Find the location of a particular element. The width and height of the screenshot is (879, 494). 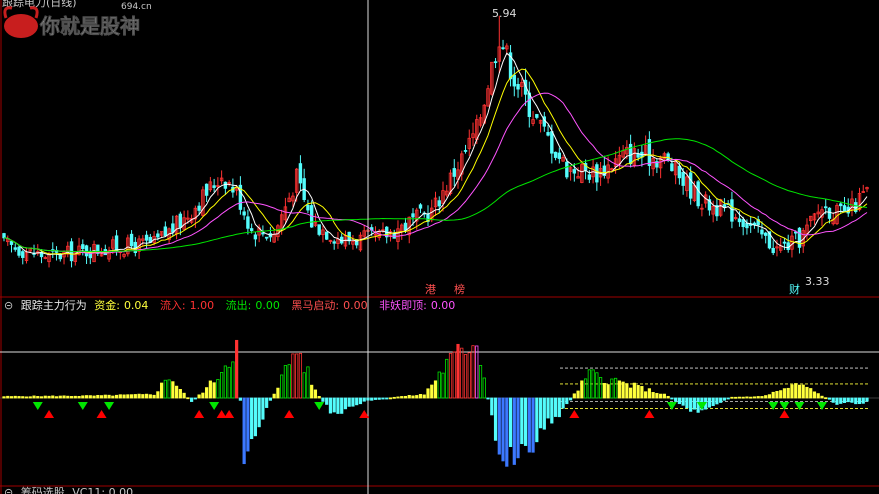

darkhorse-label: 黑马启动: is located at coordinates (315, 305).